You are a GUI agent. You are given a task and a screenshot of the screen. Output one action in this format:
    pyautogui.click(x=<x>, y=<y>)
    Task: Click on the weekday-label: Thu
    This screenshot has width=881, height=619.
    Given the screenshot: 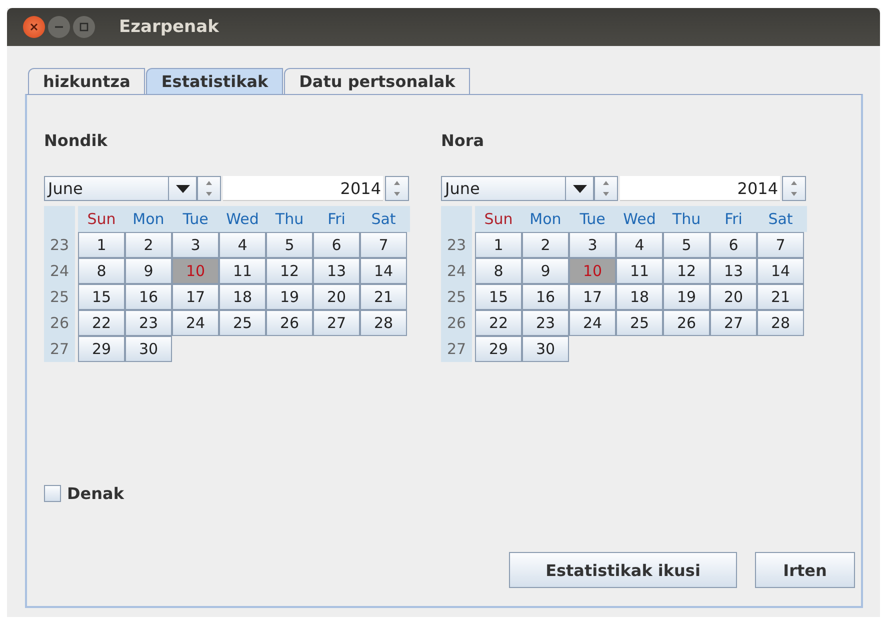 What is the action you would take?
    pyautogui.click(x=289, y=219)
    